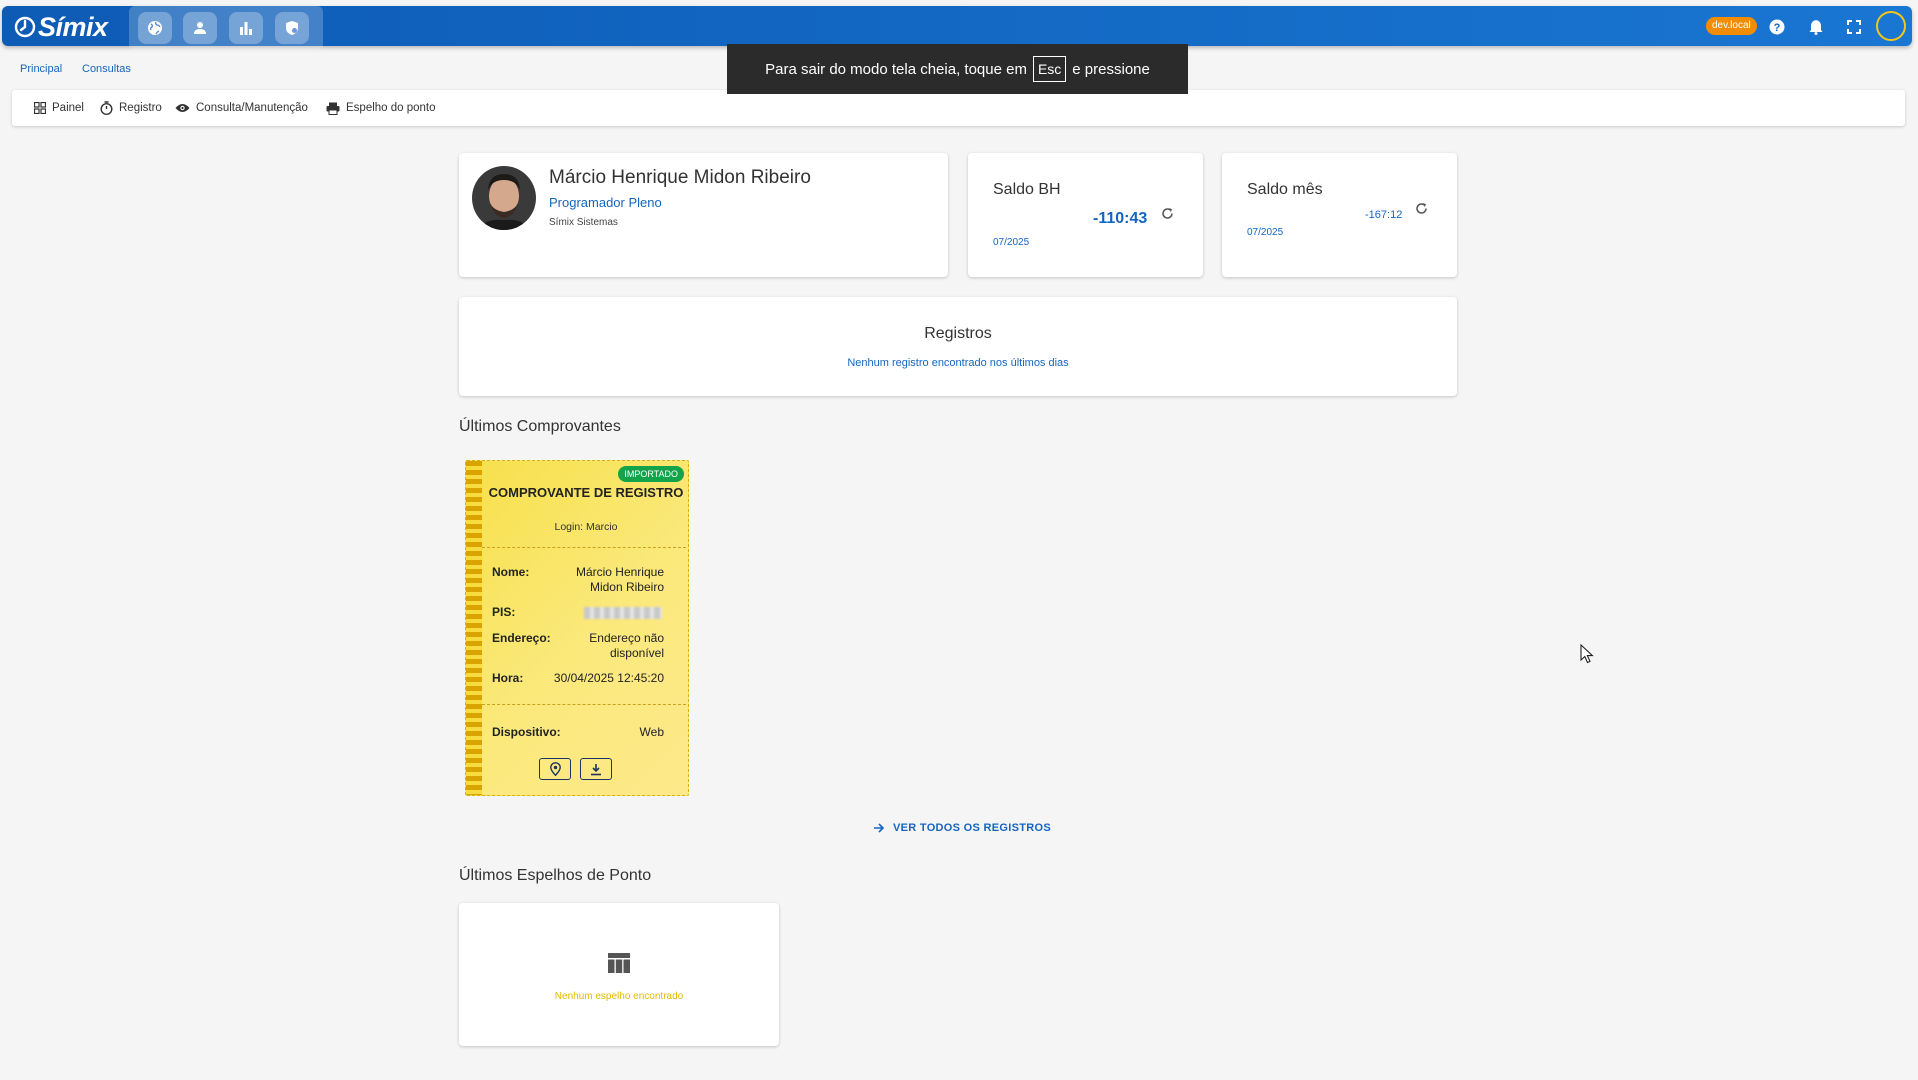 This screenshot has height=1080, width=1918. I want to click on arrow-right-icon, so click(879, 828).